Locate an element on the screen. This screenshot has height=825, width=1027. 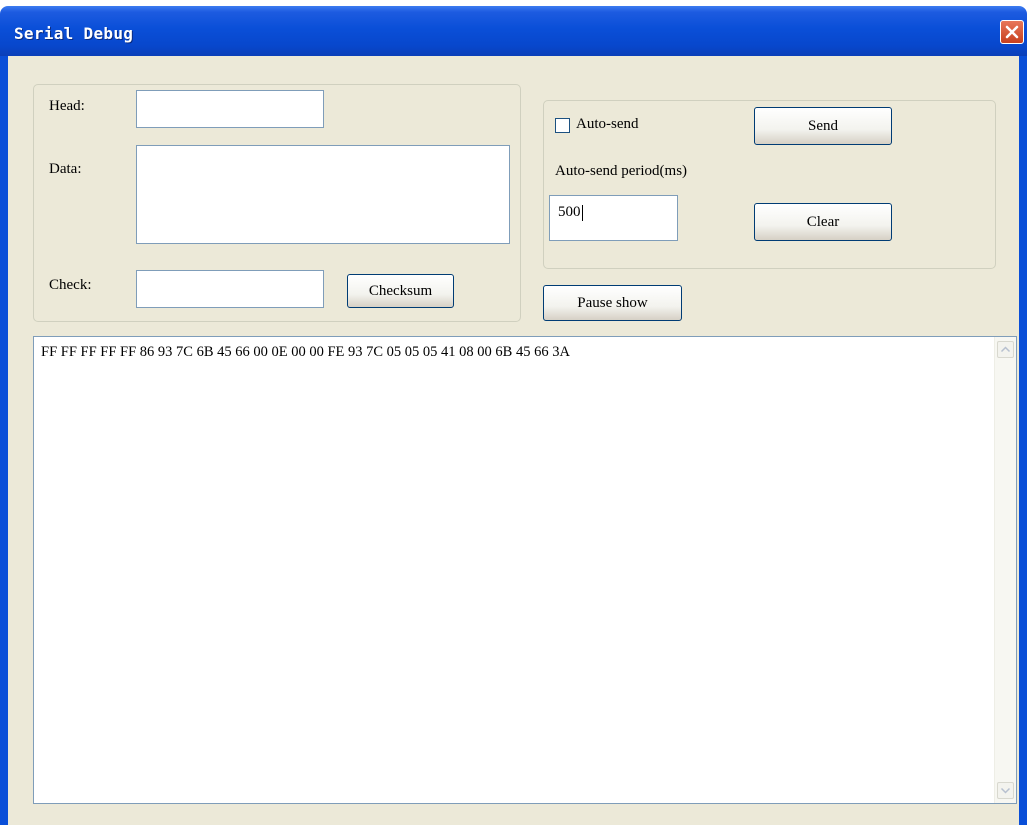
data-label: Data: is located at coordinates (65, 169).